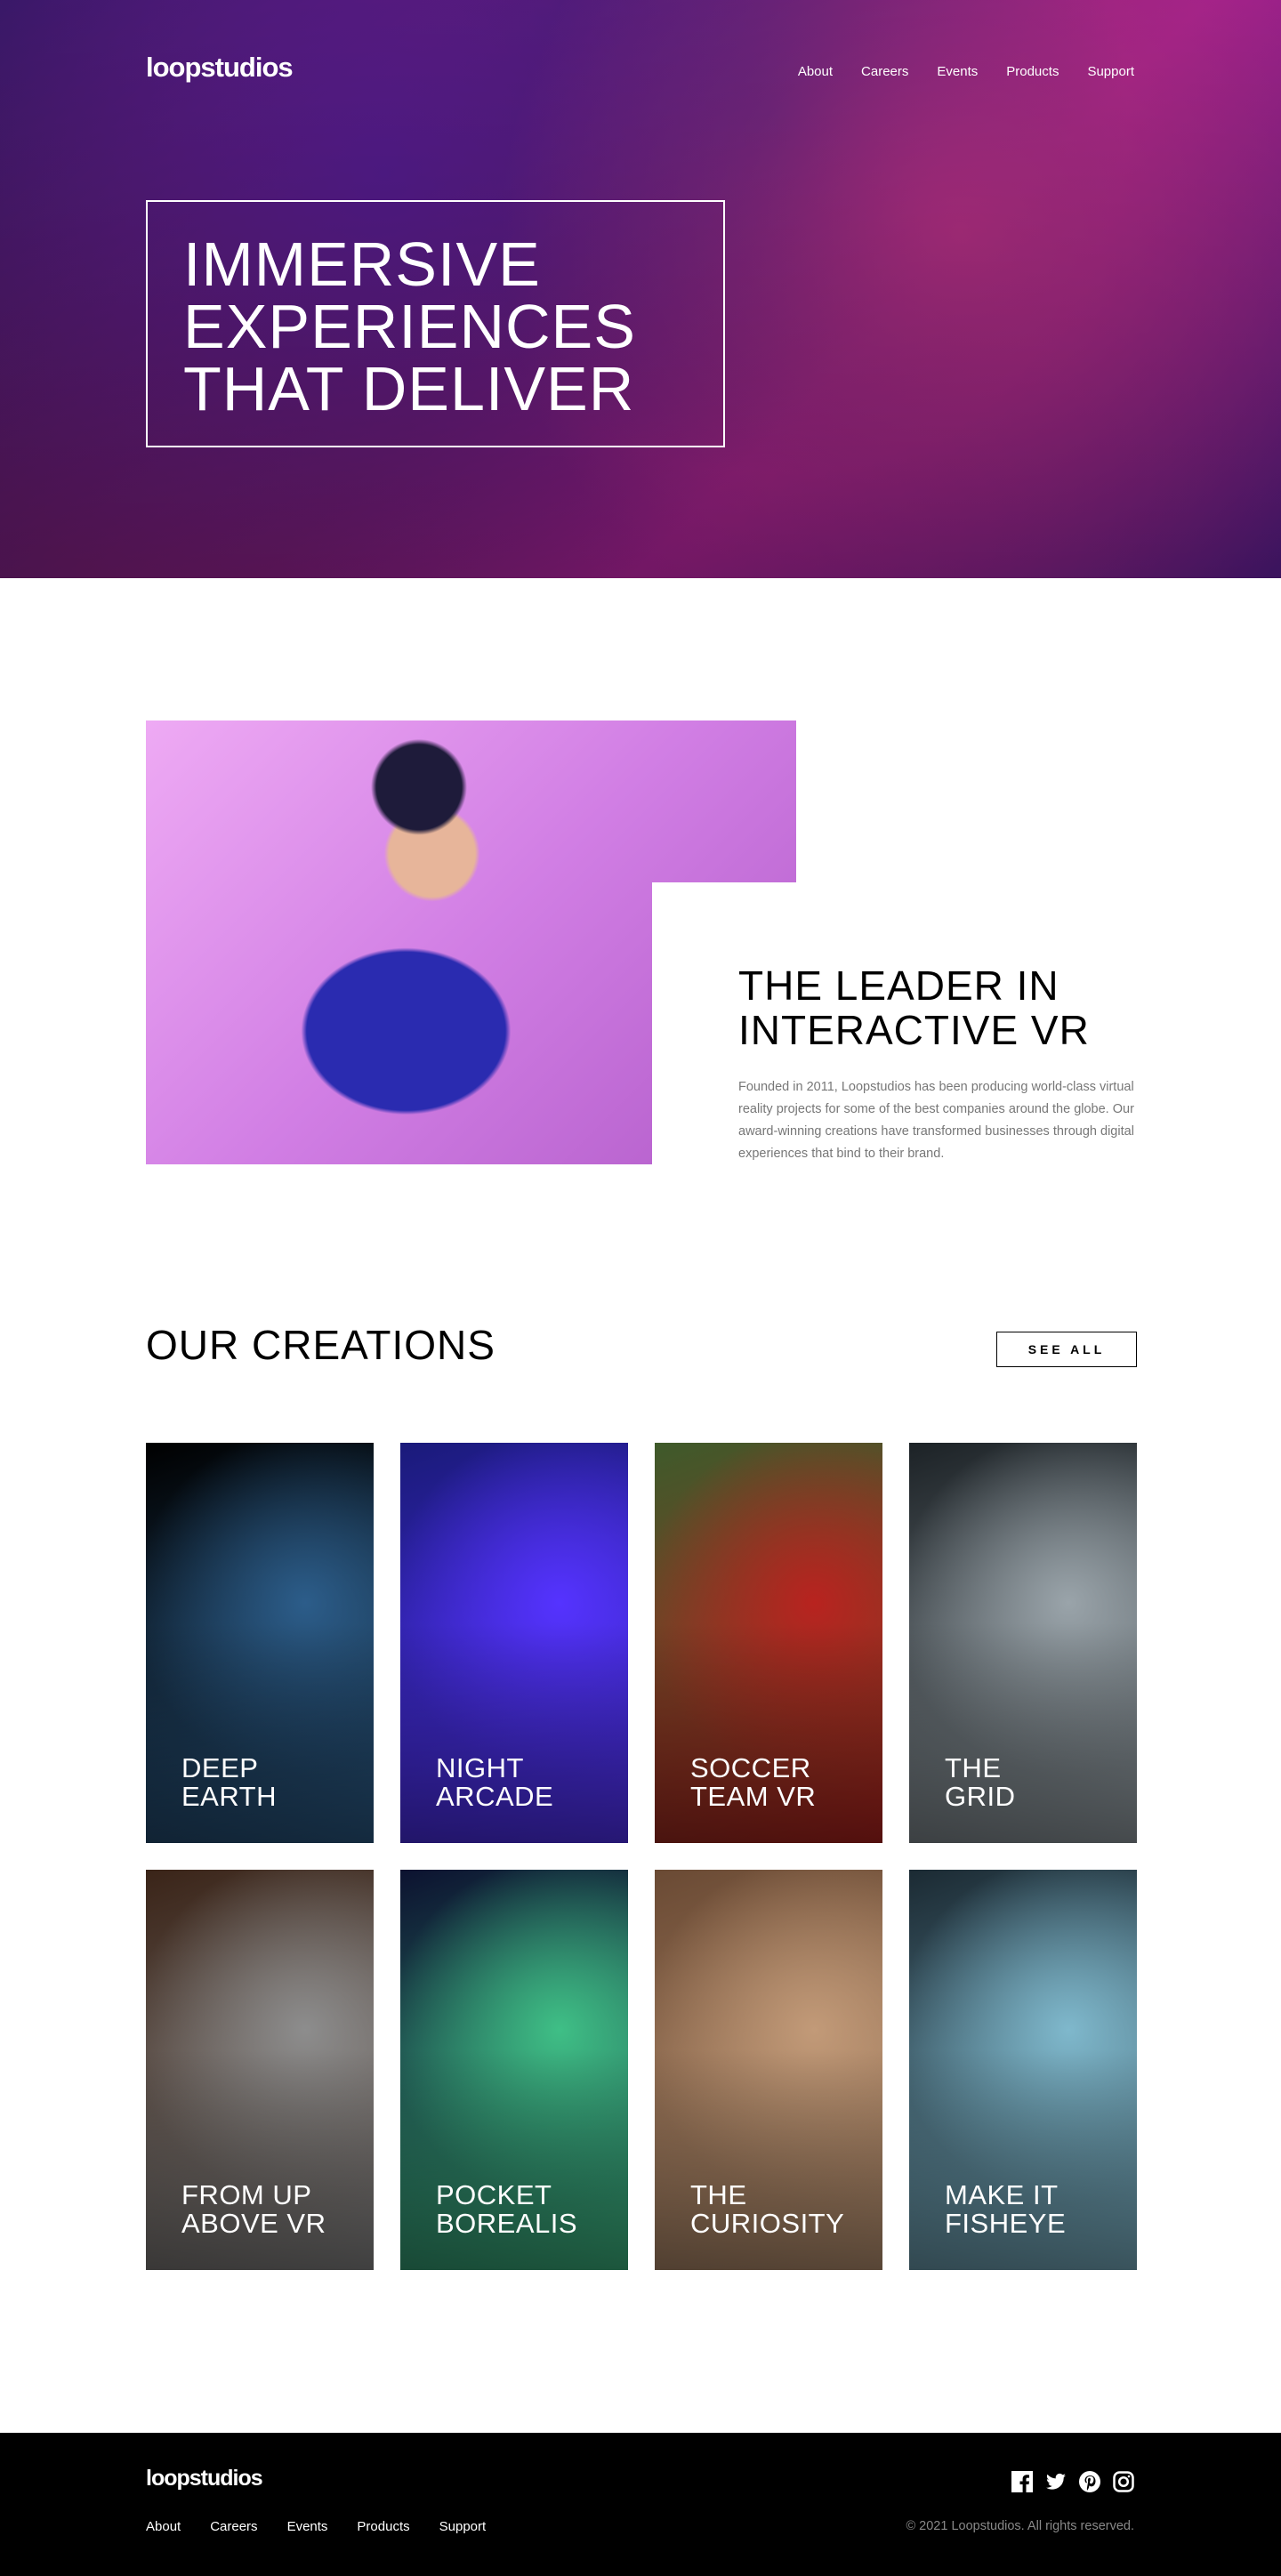  I want to click on hero-title-line: EXPERIENCES, so click(409, 326).